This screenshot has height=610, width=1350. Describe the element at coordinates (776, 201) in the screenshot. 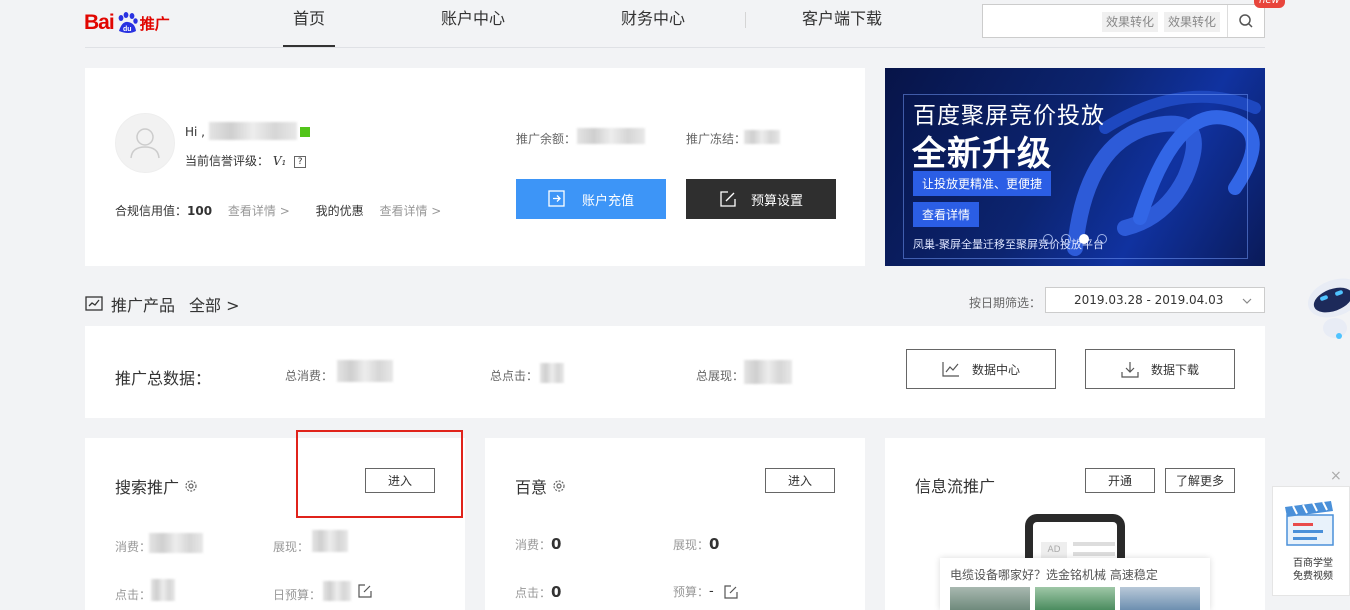

I see `budget-settings-label: 预算设置` at that location.